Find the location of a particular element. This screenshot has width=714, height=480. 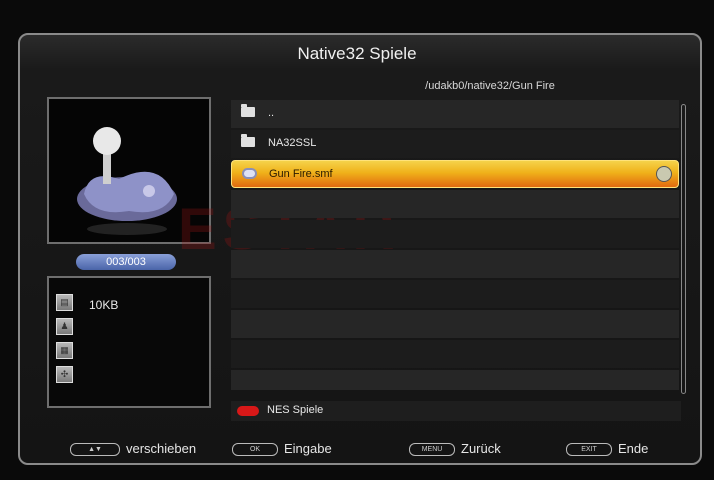

network-icon: ✣ is located at coordinates (64, 374).